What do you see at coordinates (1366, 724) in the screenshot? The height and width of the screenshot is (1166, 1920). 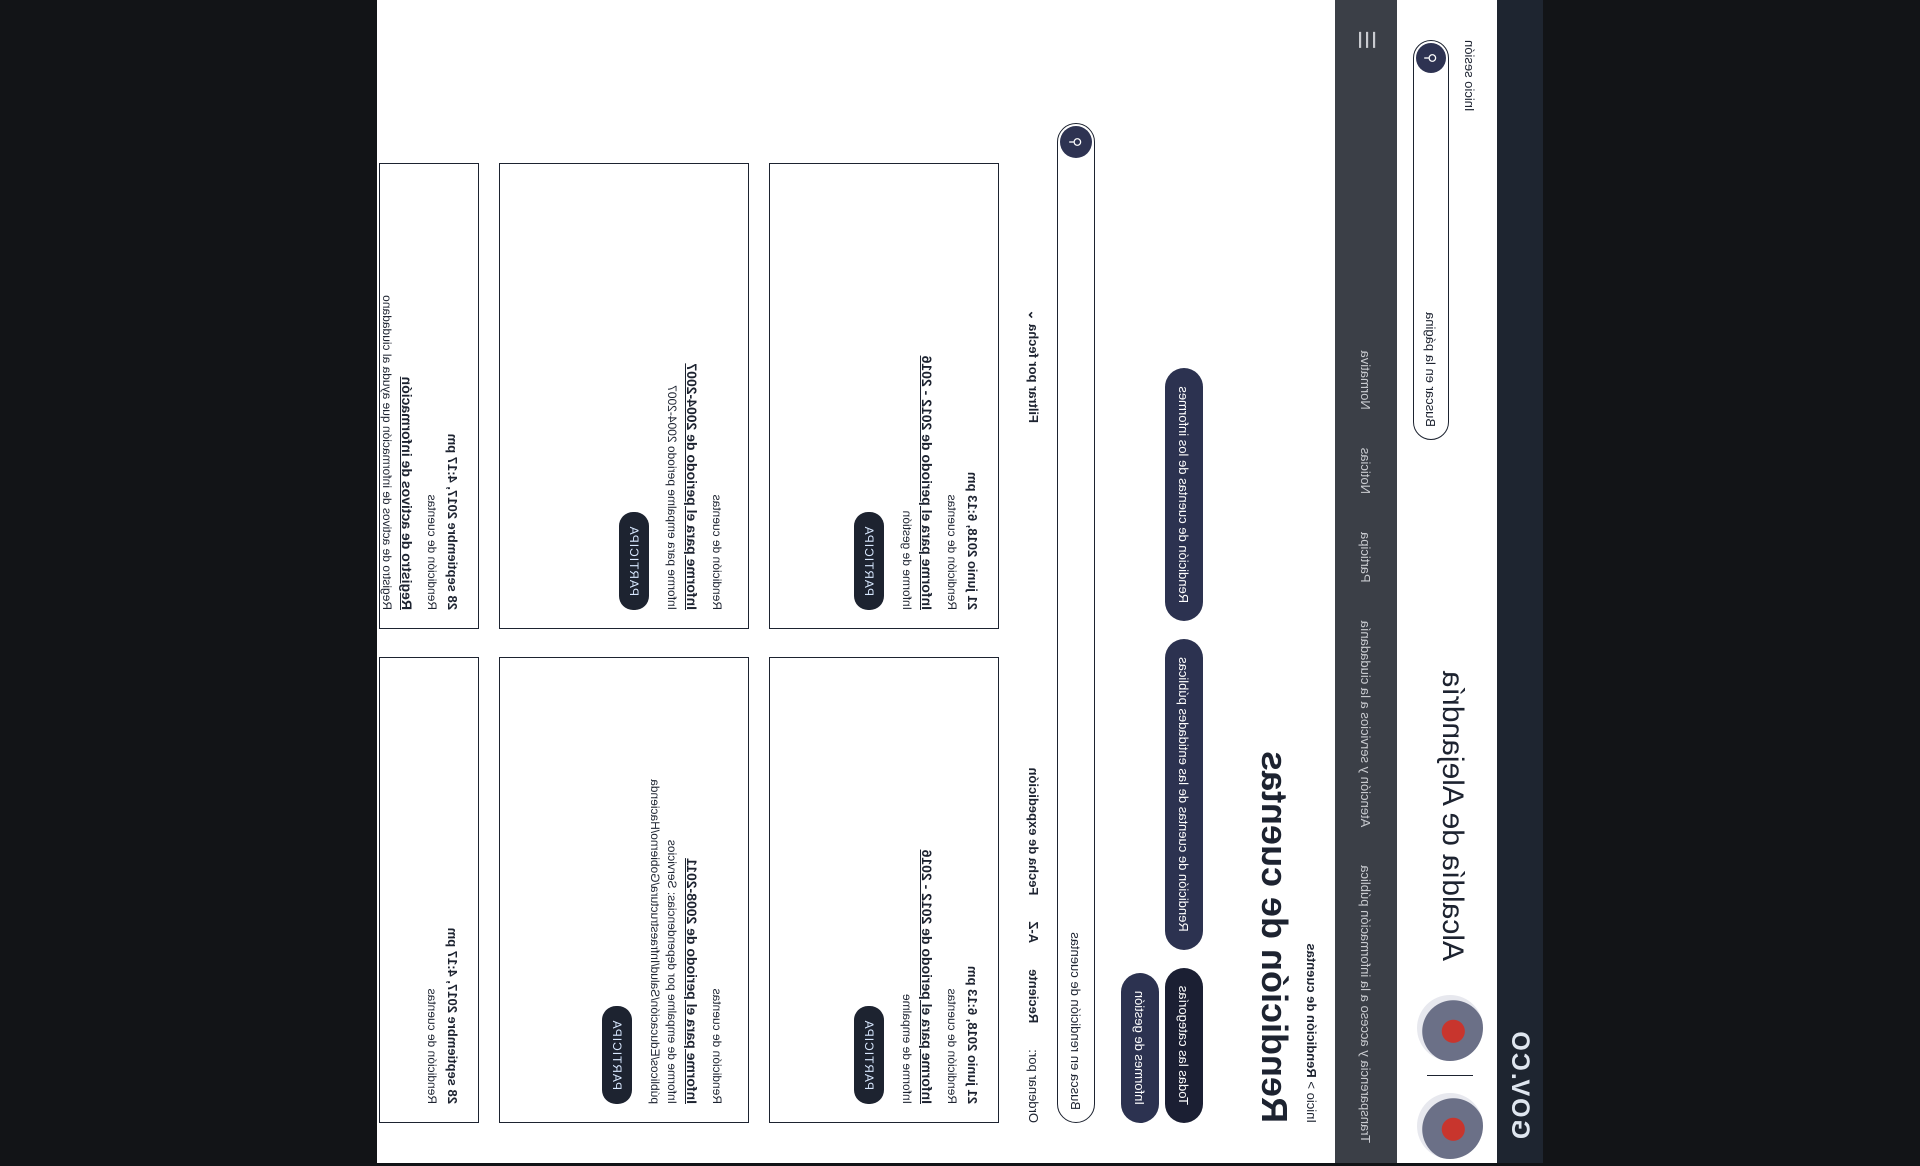 I see `nav-item-atencion: Atención y servicios a la ciudadanía` at bounding box center [1366, 724].